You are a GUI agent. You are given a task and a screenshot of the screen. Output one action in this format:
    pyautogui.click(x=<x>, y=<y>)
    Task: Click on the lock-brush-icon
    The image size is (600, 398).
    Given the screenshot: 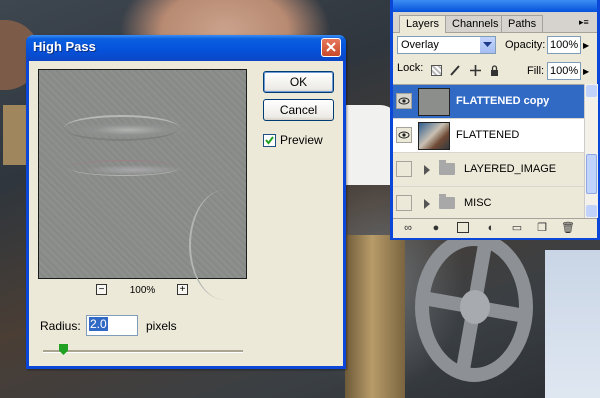 What is the action you would take?
    pyautogui.click(x=455, y=70)
    